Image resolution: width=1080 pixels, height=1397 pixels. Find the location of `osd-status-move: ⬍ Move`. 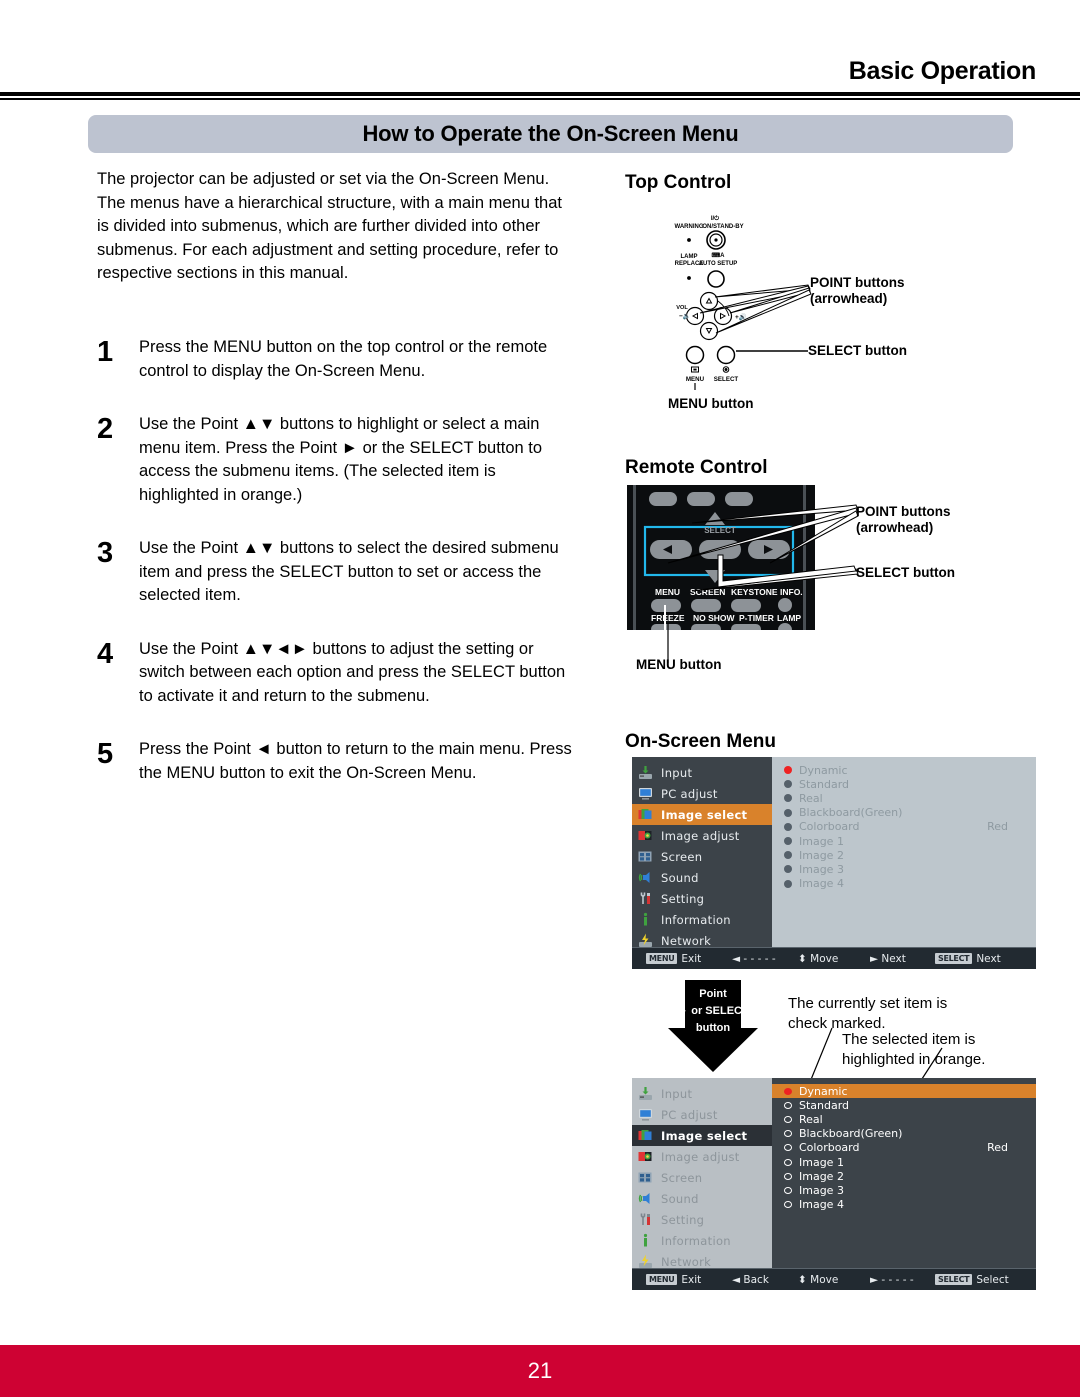

osd-status-move: ⬍ Move is located at coordinates (818, 1280).